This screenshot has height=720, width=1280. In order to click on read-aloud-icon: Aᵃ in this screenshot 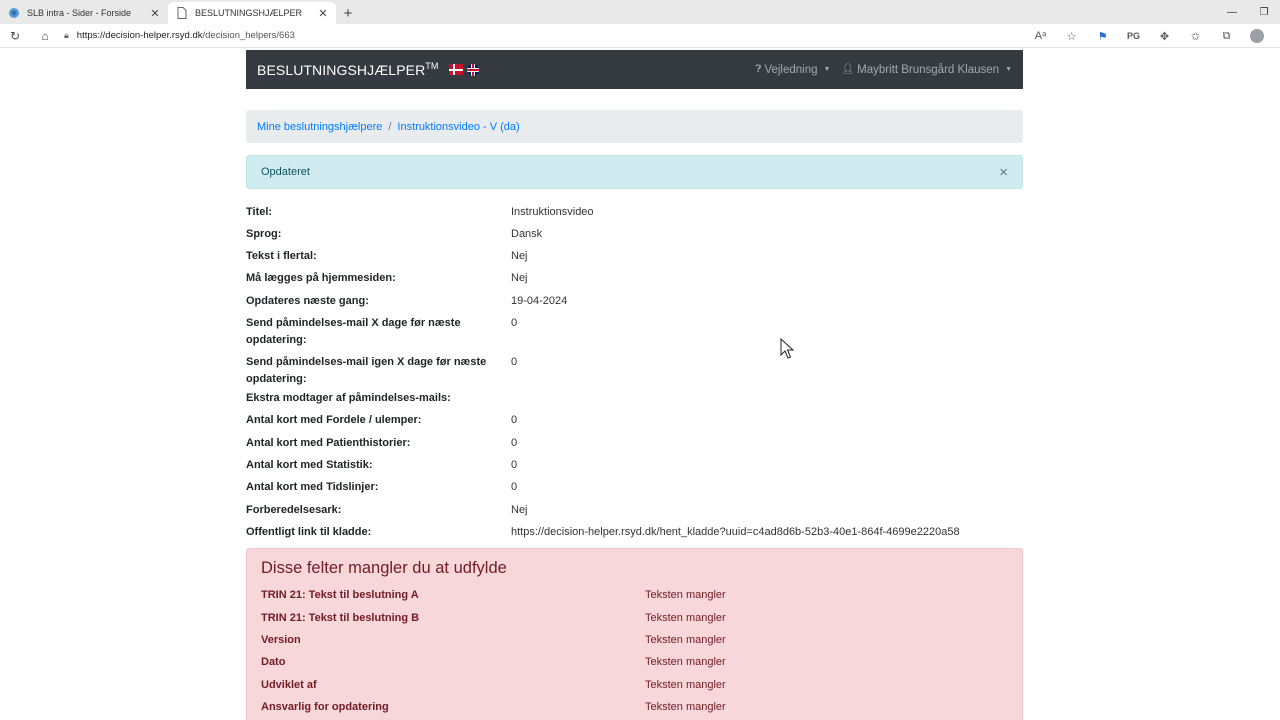, I will do `click(1040, 36)`.